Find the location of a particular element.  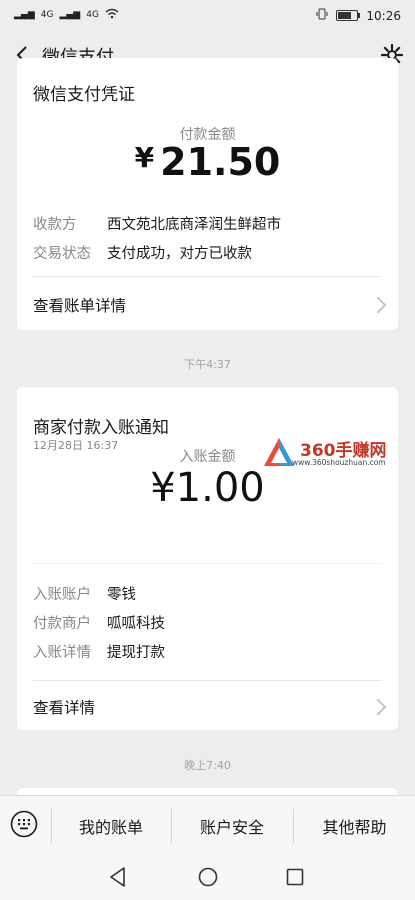

watermark-triangle-icon is located at coordinates (279, 452).